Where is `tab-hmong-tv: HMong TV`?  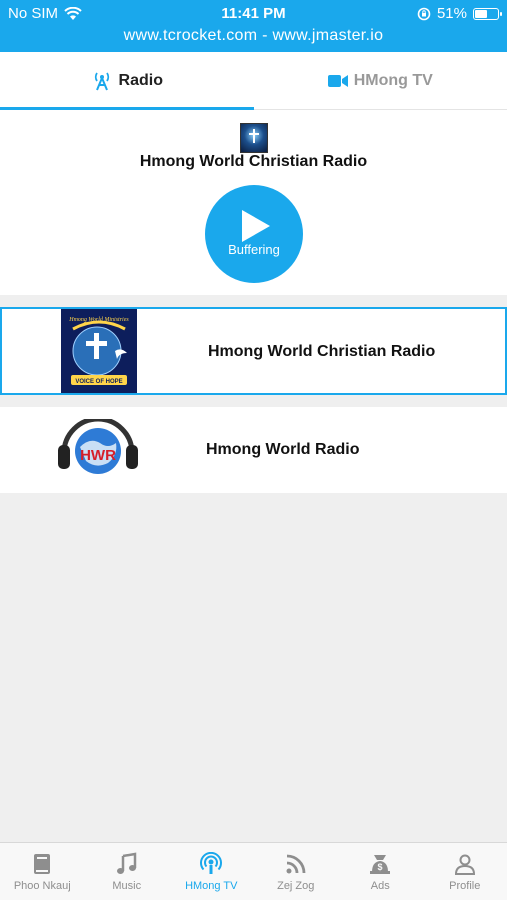 tab-hmong-tv: HMong TV is located at coordinates (380, 80).